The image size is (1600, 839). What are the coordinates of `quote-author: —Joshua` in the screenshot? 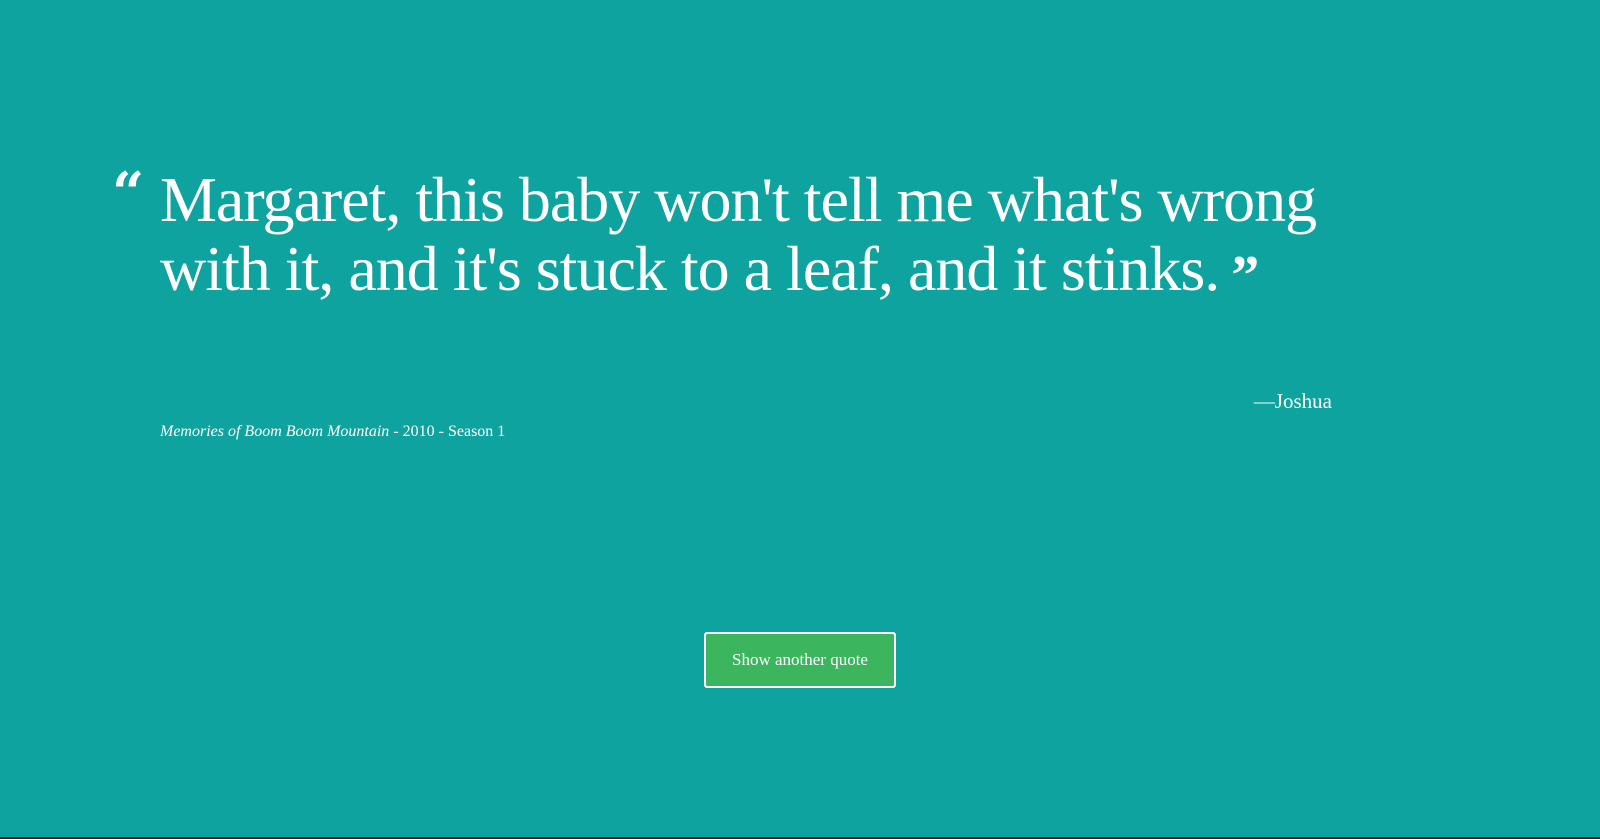 It's located at (1292, 401).